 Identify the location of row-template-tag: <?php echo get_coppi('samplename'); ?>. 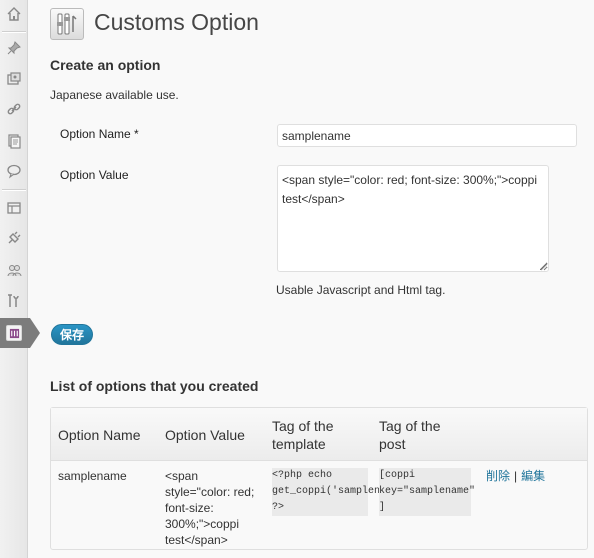
(344, 492).